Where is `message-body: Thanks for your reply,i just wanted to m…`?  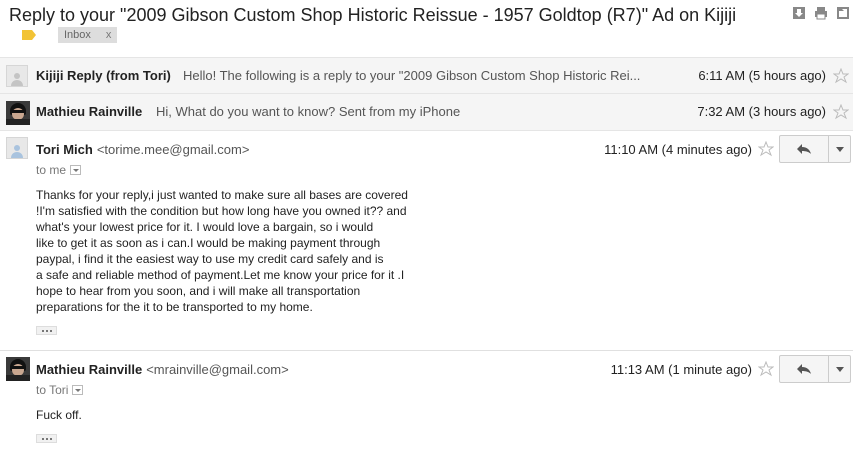 message-body: Thanks for your reply,i just wanted to m… is located at coordinates (222, 251).